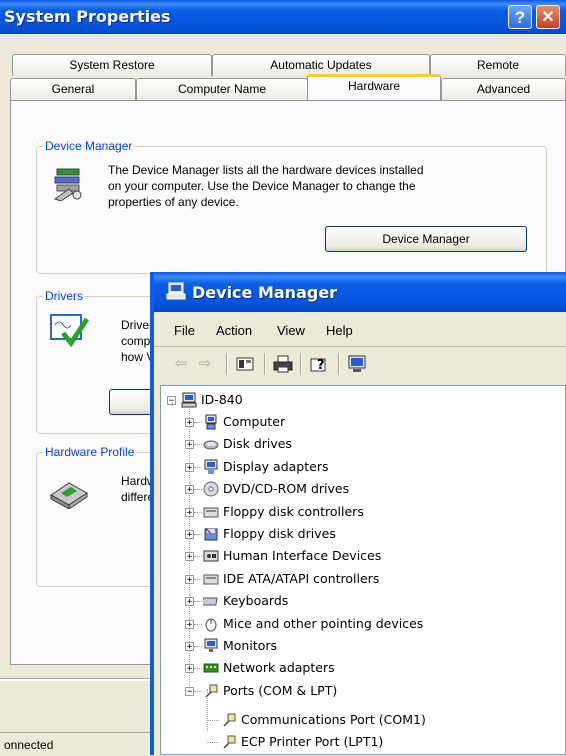 This screenshot has height=756, width=566. What do you see at coordinates (184, 330) in the screenshot?
I see `menu-file: File` at bounding box center [184, 330].